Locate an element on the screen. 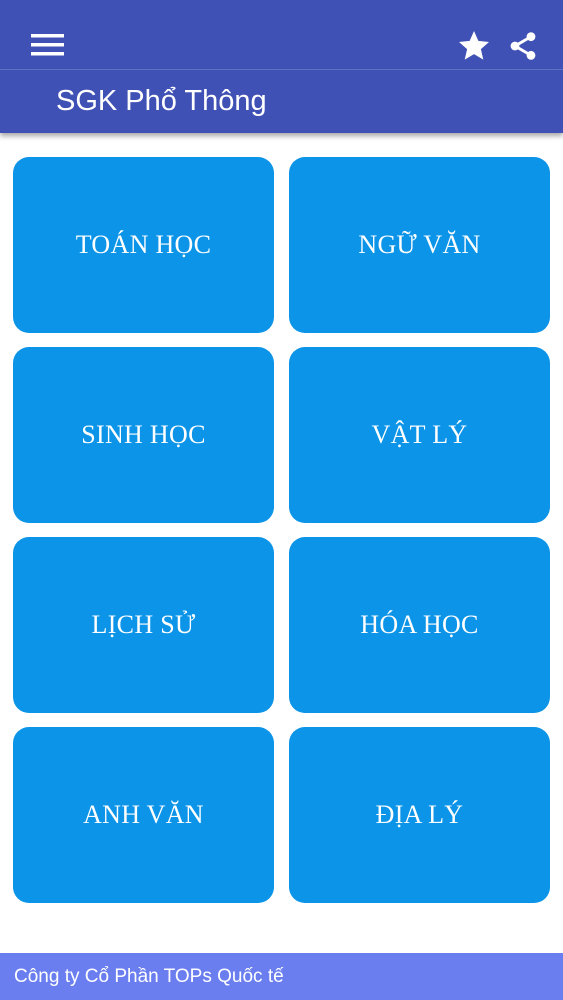  subject-label: VẬT LÝ is located at coordinates (419, 434).